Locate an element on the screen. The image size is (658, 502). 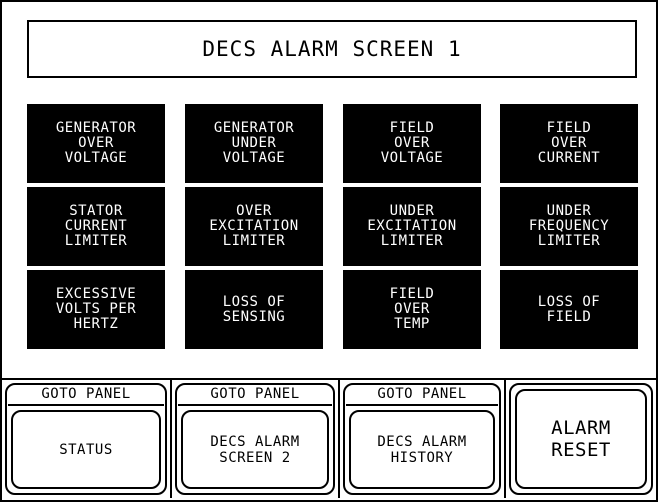
goto-status-button: GOTO PANEL STATUS is located at coordinates (86, 439).